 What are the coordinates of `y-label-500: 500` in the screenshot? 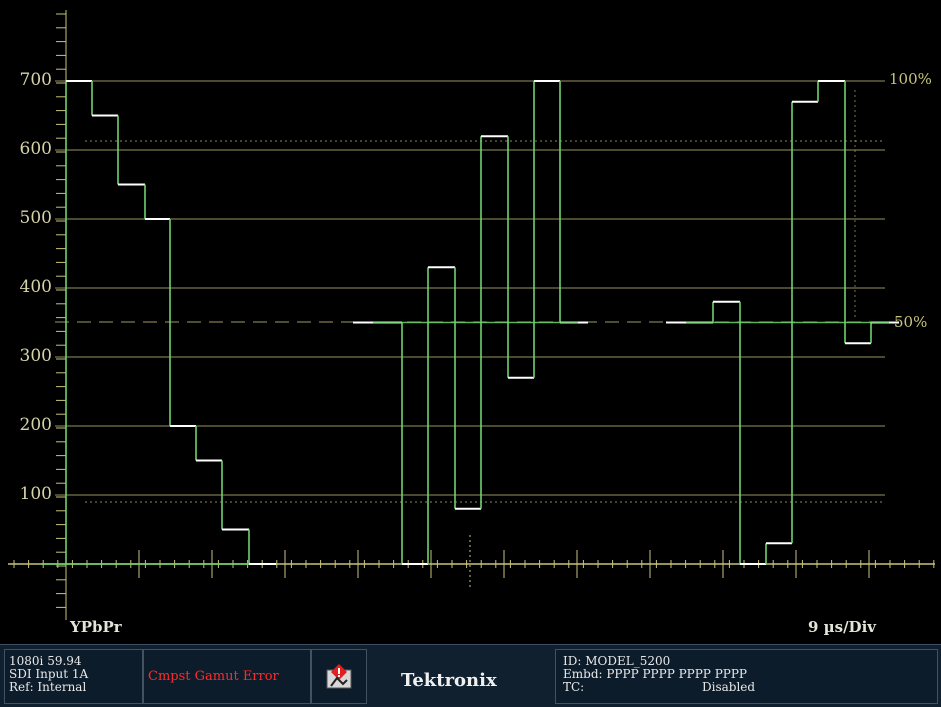 It's located at (35, 218).